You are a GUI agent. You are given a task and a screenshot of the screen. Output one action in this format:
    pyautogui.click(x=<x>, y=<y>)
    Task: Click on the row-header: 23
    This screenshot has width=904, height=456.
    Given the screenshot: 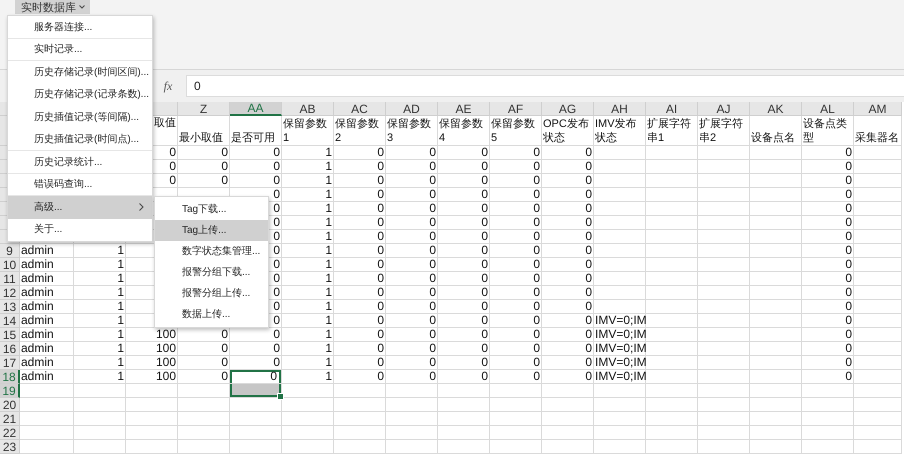 What is the action you would take?
    pyautogui.click(x=10, y=447)
    